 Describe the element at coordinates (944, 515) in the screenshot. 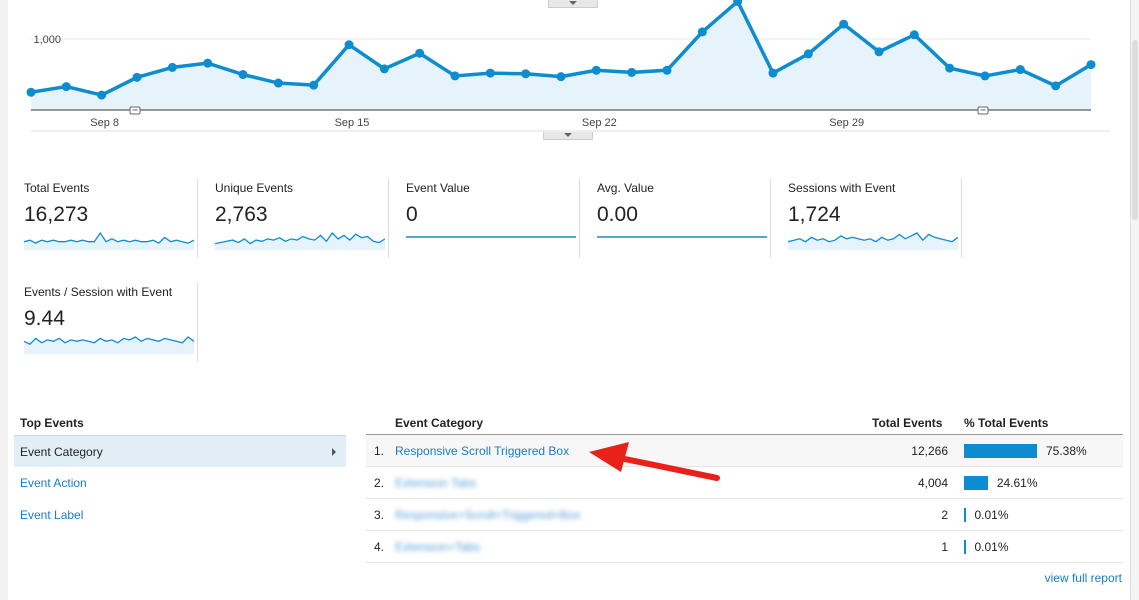

I see `total-events-value: 2` at that location.